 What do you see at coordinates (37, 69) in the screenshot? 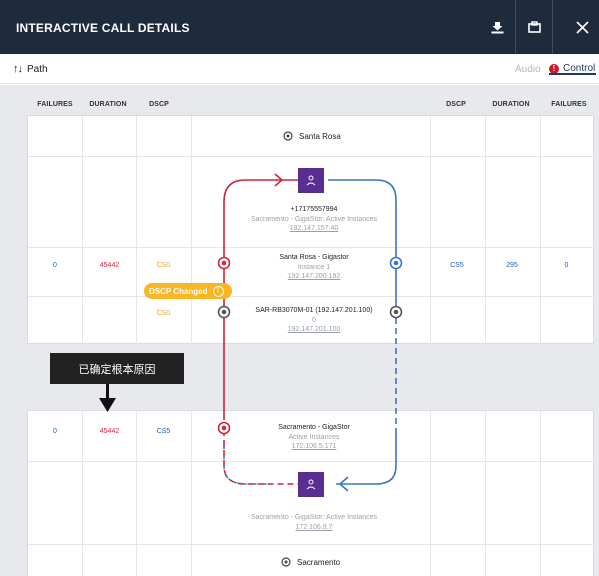
I see `path-label: Path` at bounding box center [37, 69].